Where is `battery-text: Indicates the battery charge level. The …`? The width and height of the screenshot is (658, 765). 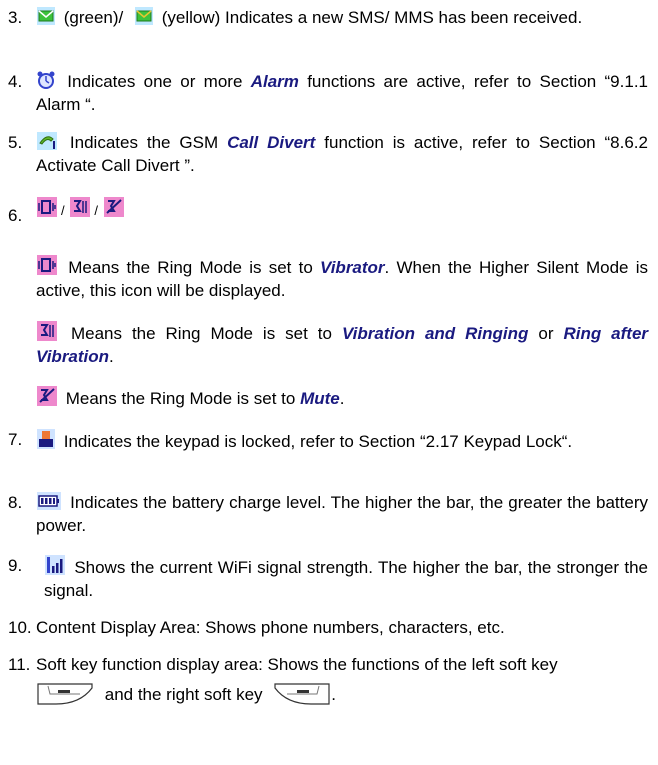 battery-text: Indicates the battery charge level. The … is located at coordinates (342, 514).